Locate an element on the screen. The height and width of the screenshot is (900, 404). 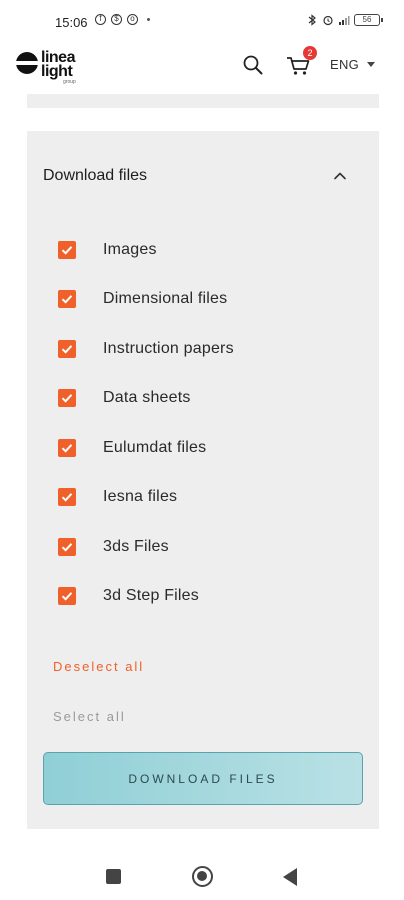
app-header: linea light group 2 ENG is located at coordinates (202, 67).